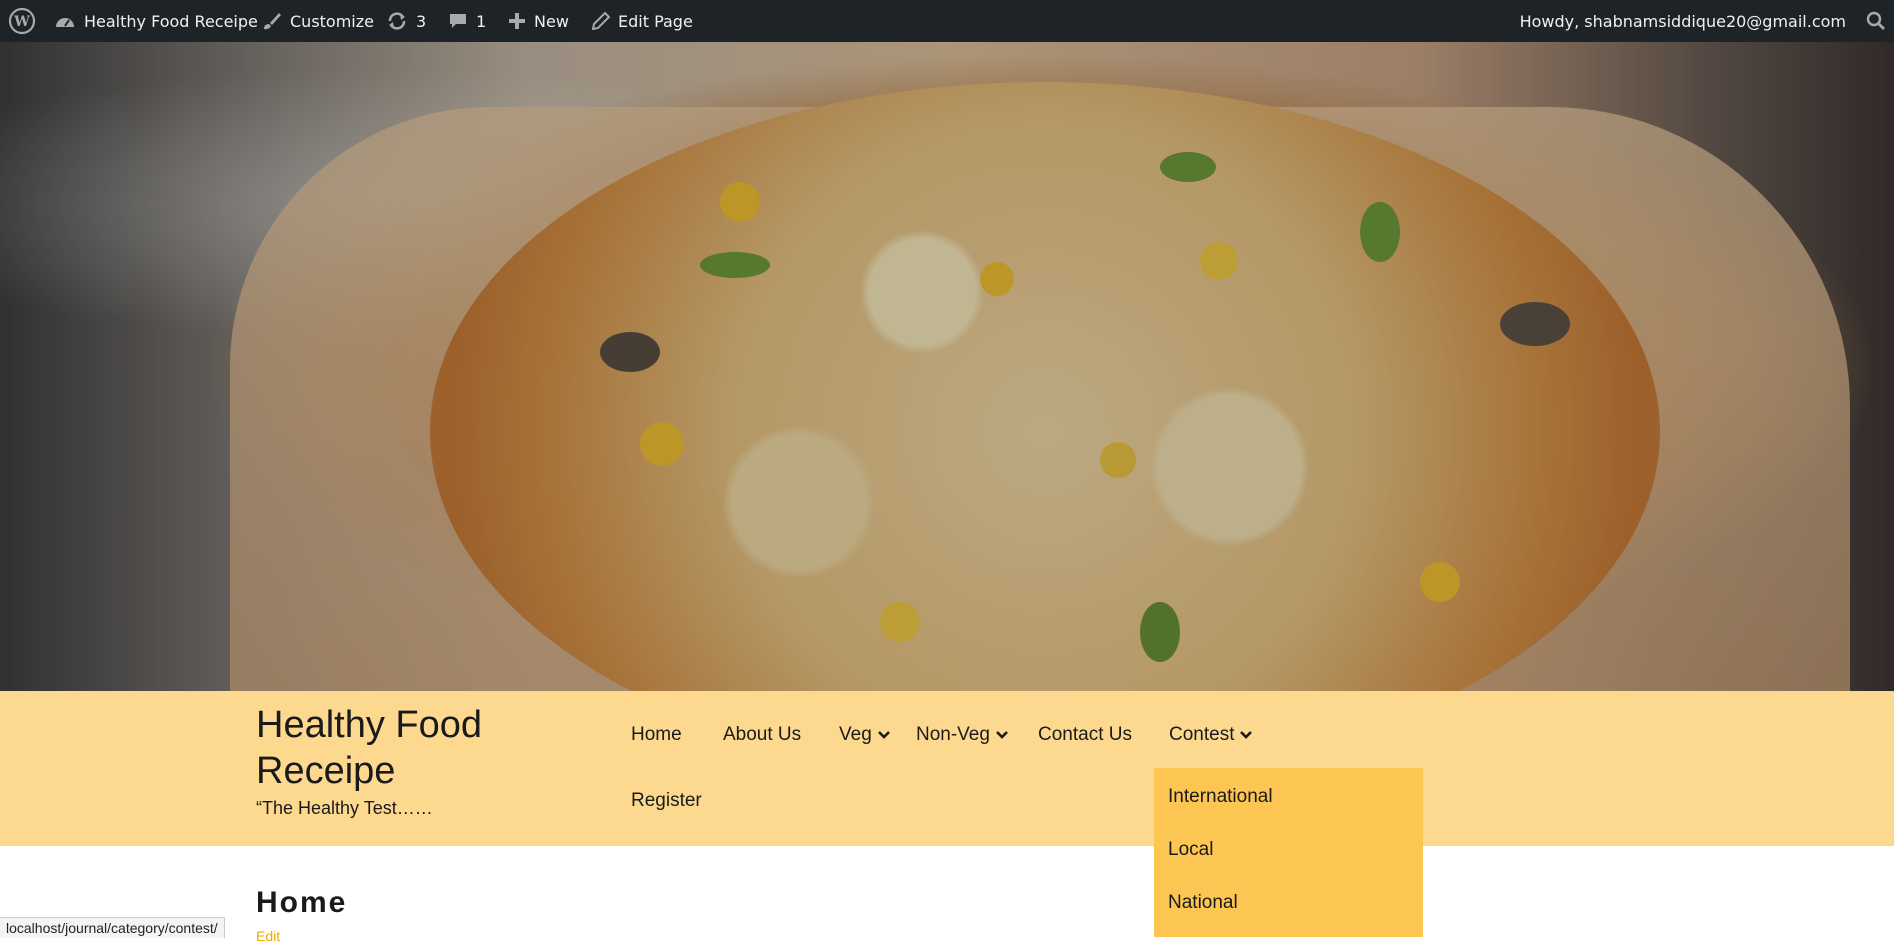 The width and height of the screenshot is (1894, 944). I want to click on nav-item-label: Veg, so click(855, 734).